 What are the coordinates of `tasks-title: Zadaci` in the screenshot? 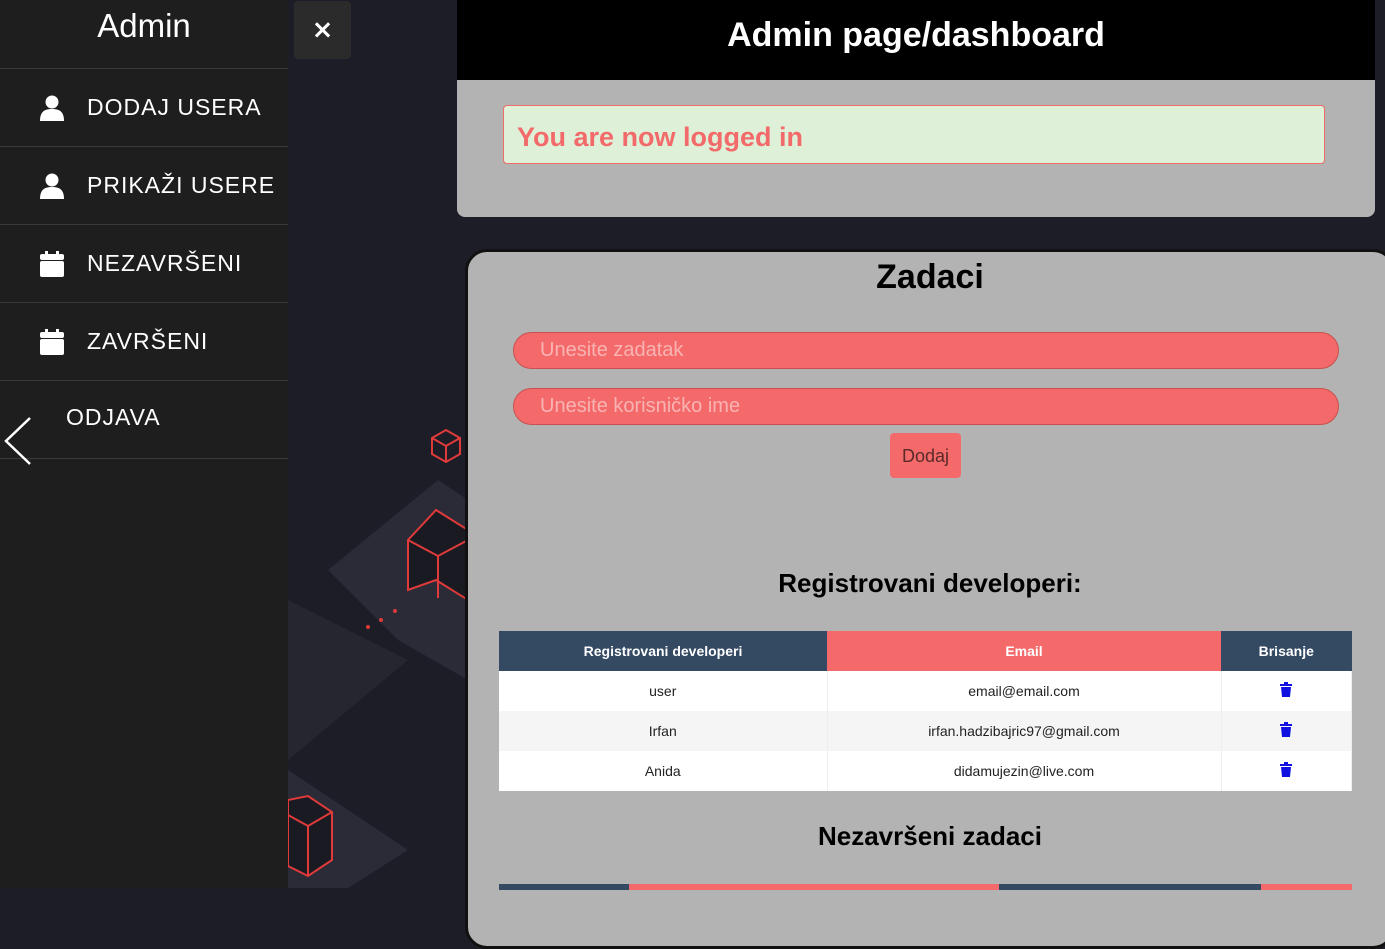 It's located at (930, 277).